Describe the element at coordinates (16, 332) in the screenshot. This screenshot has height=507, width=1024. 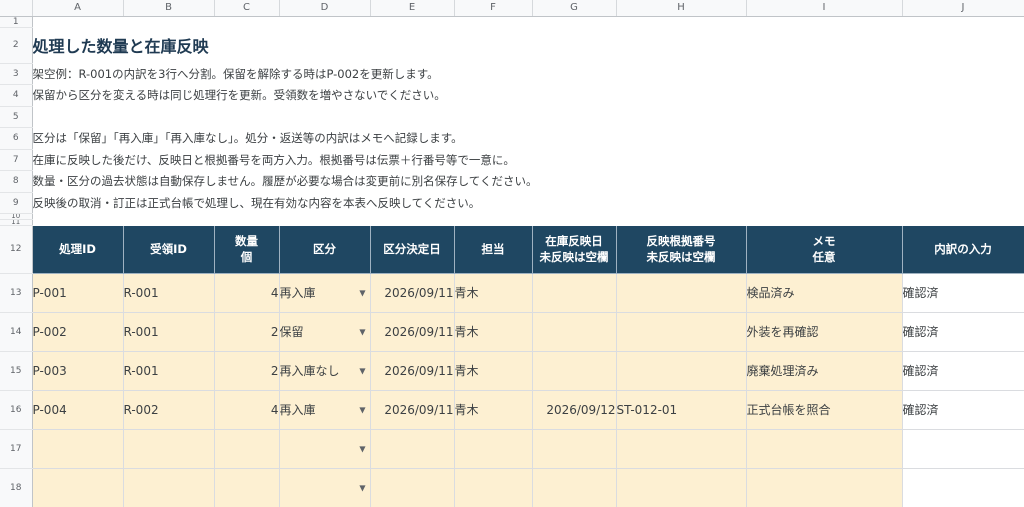
I see `row-number: 14` at that location.